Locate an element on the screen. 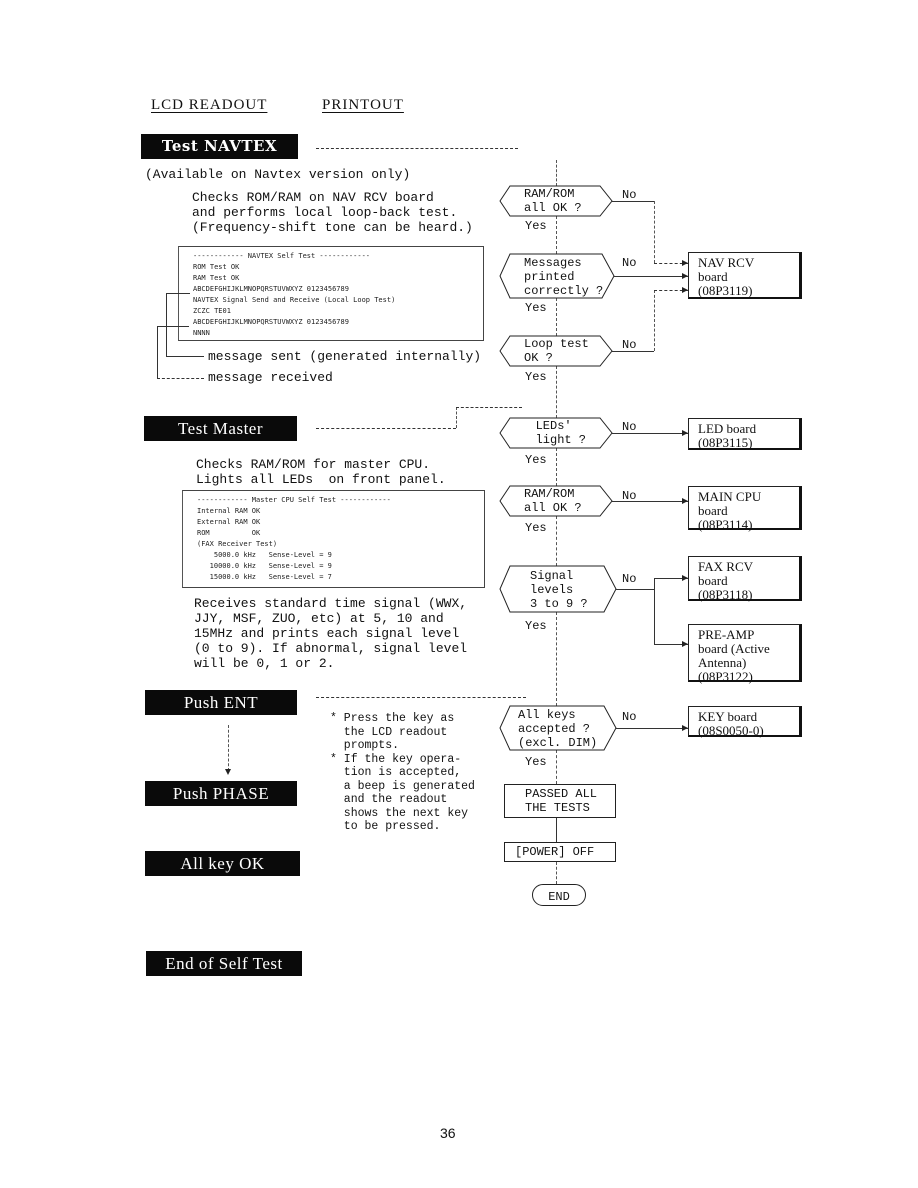 This screenshot has height=1188, width=918. printout-line: Internal RAM OK is located at coordinates (229, 511).